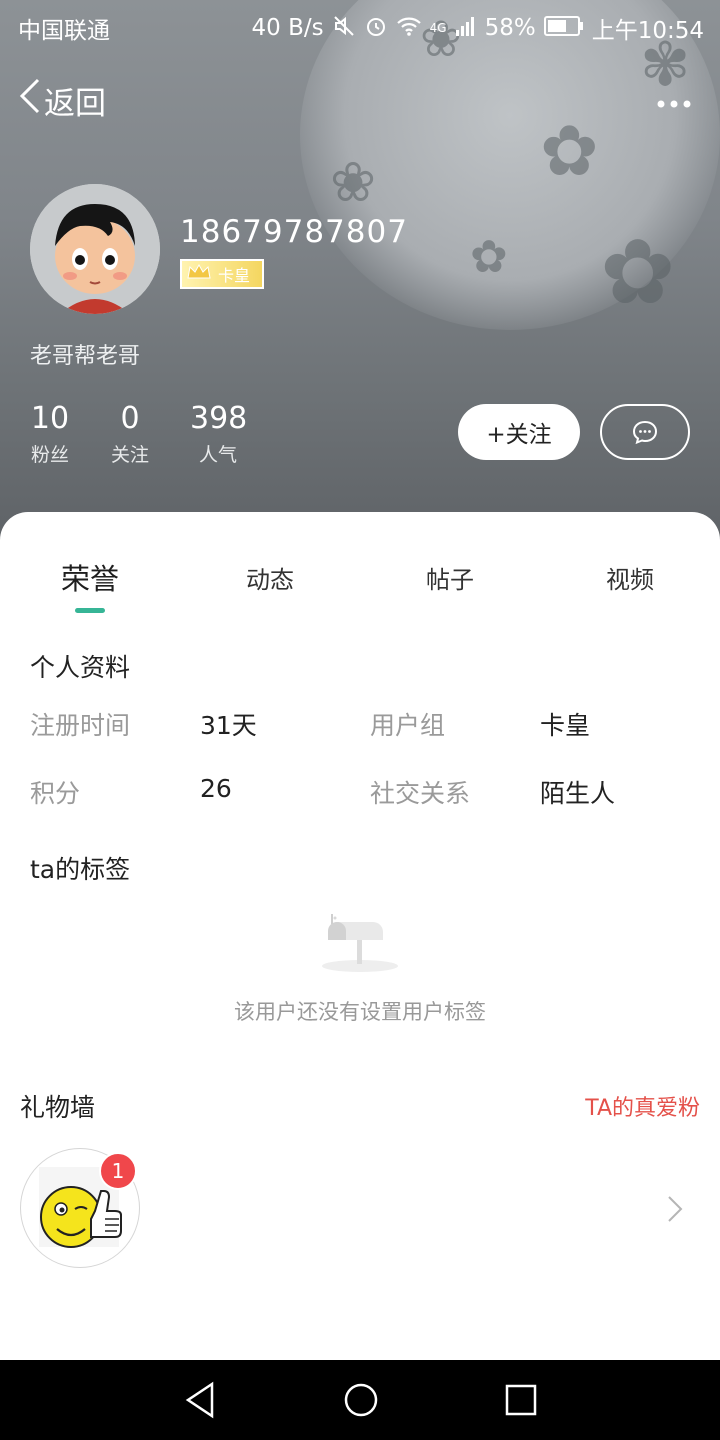 The width and height of the screenshot is (720, 1440). I want to click on signal-icon, so click(466, 28).